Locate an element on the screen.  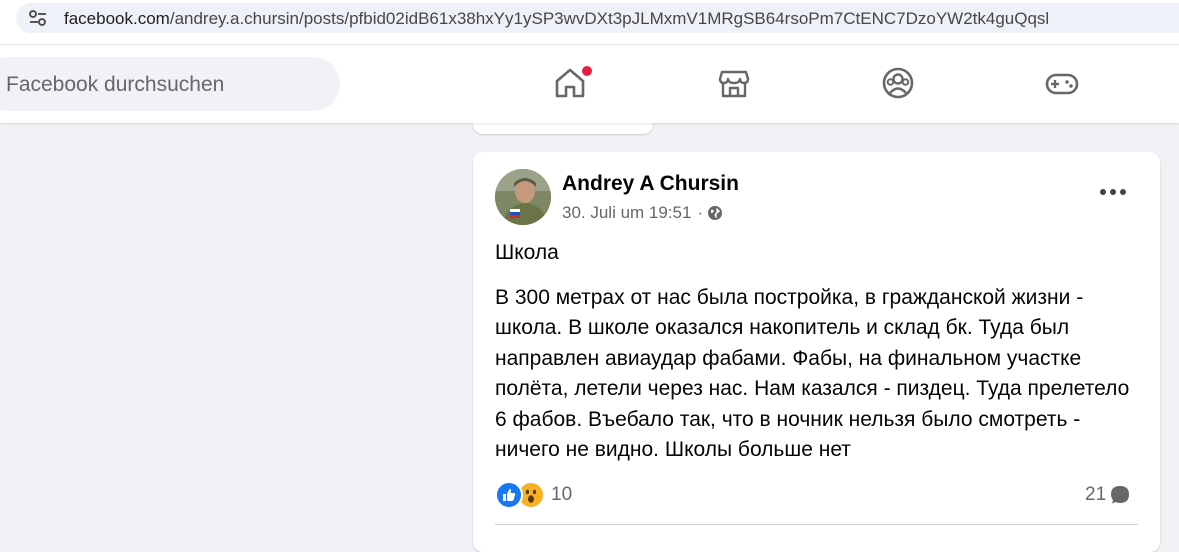
nav-marketplace is located at coordinates (734, 83).